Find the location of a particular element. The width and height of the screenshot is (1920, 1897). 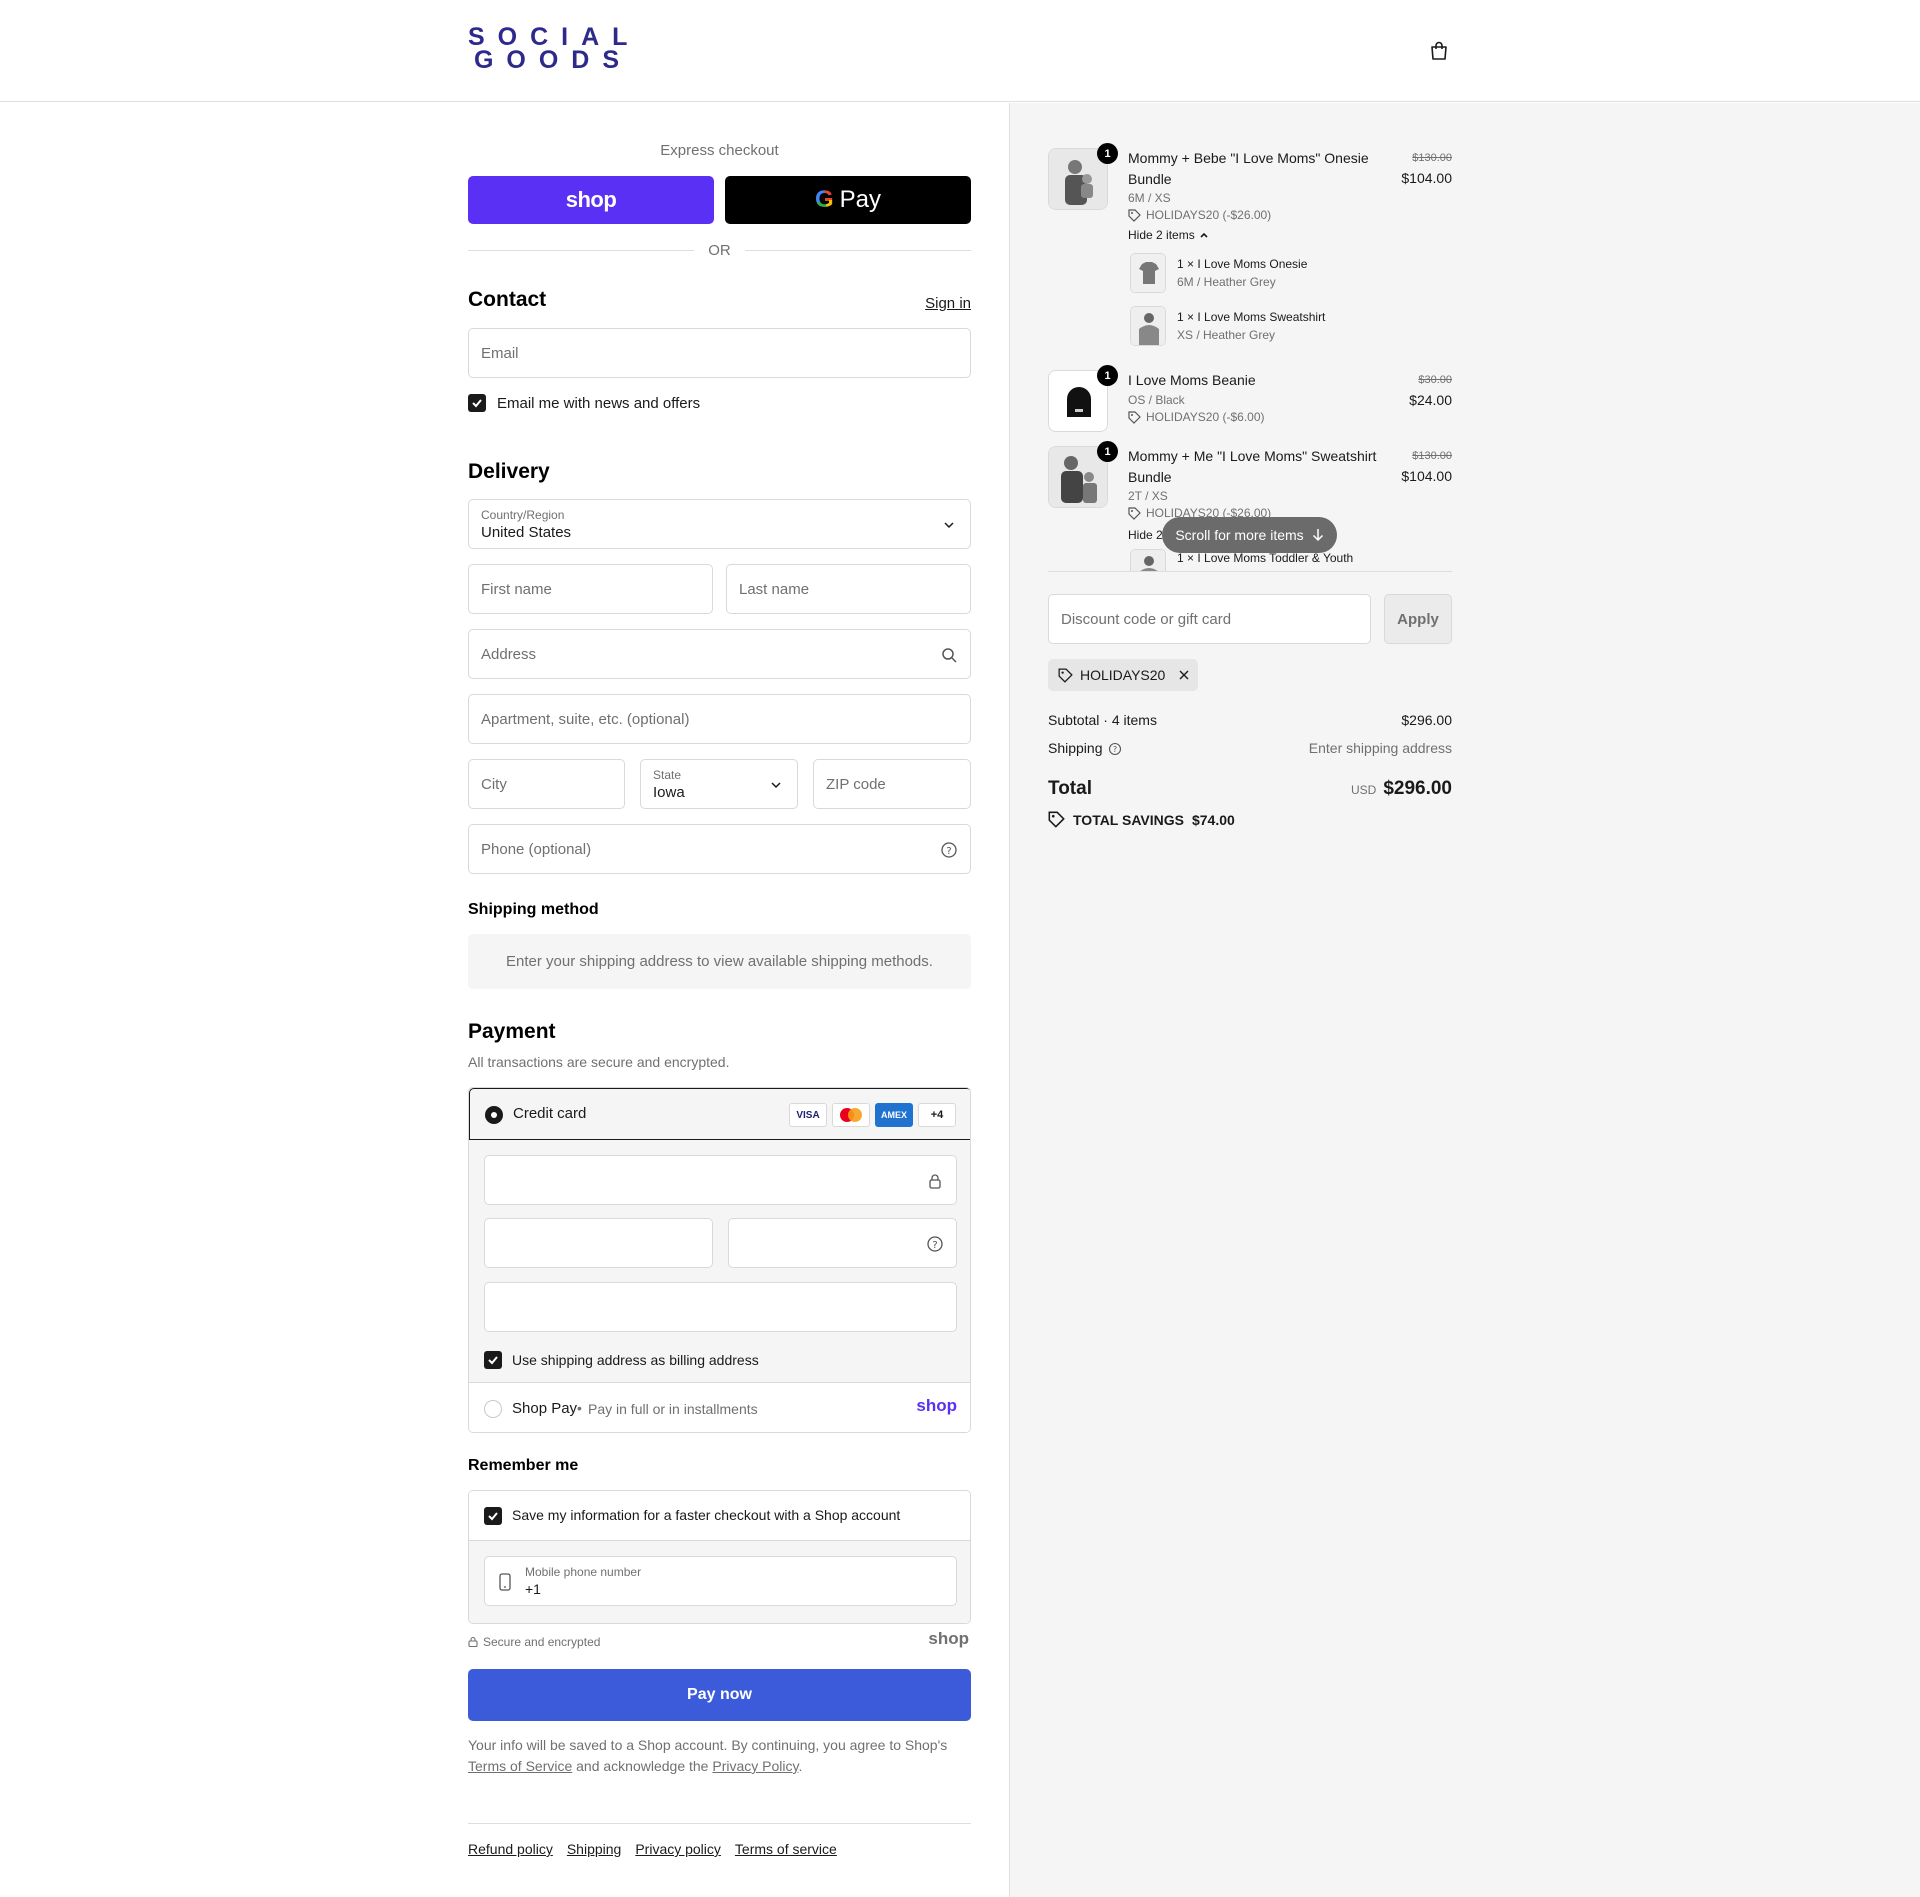

mobile-phone-value: +1 is located at coordinates (533, 1589).